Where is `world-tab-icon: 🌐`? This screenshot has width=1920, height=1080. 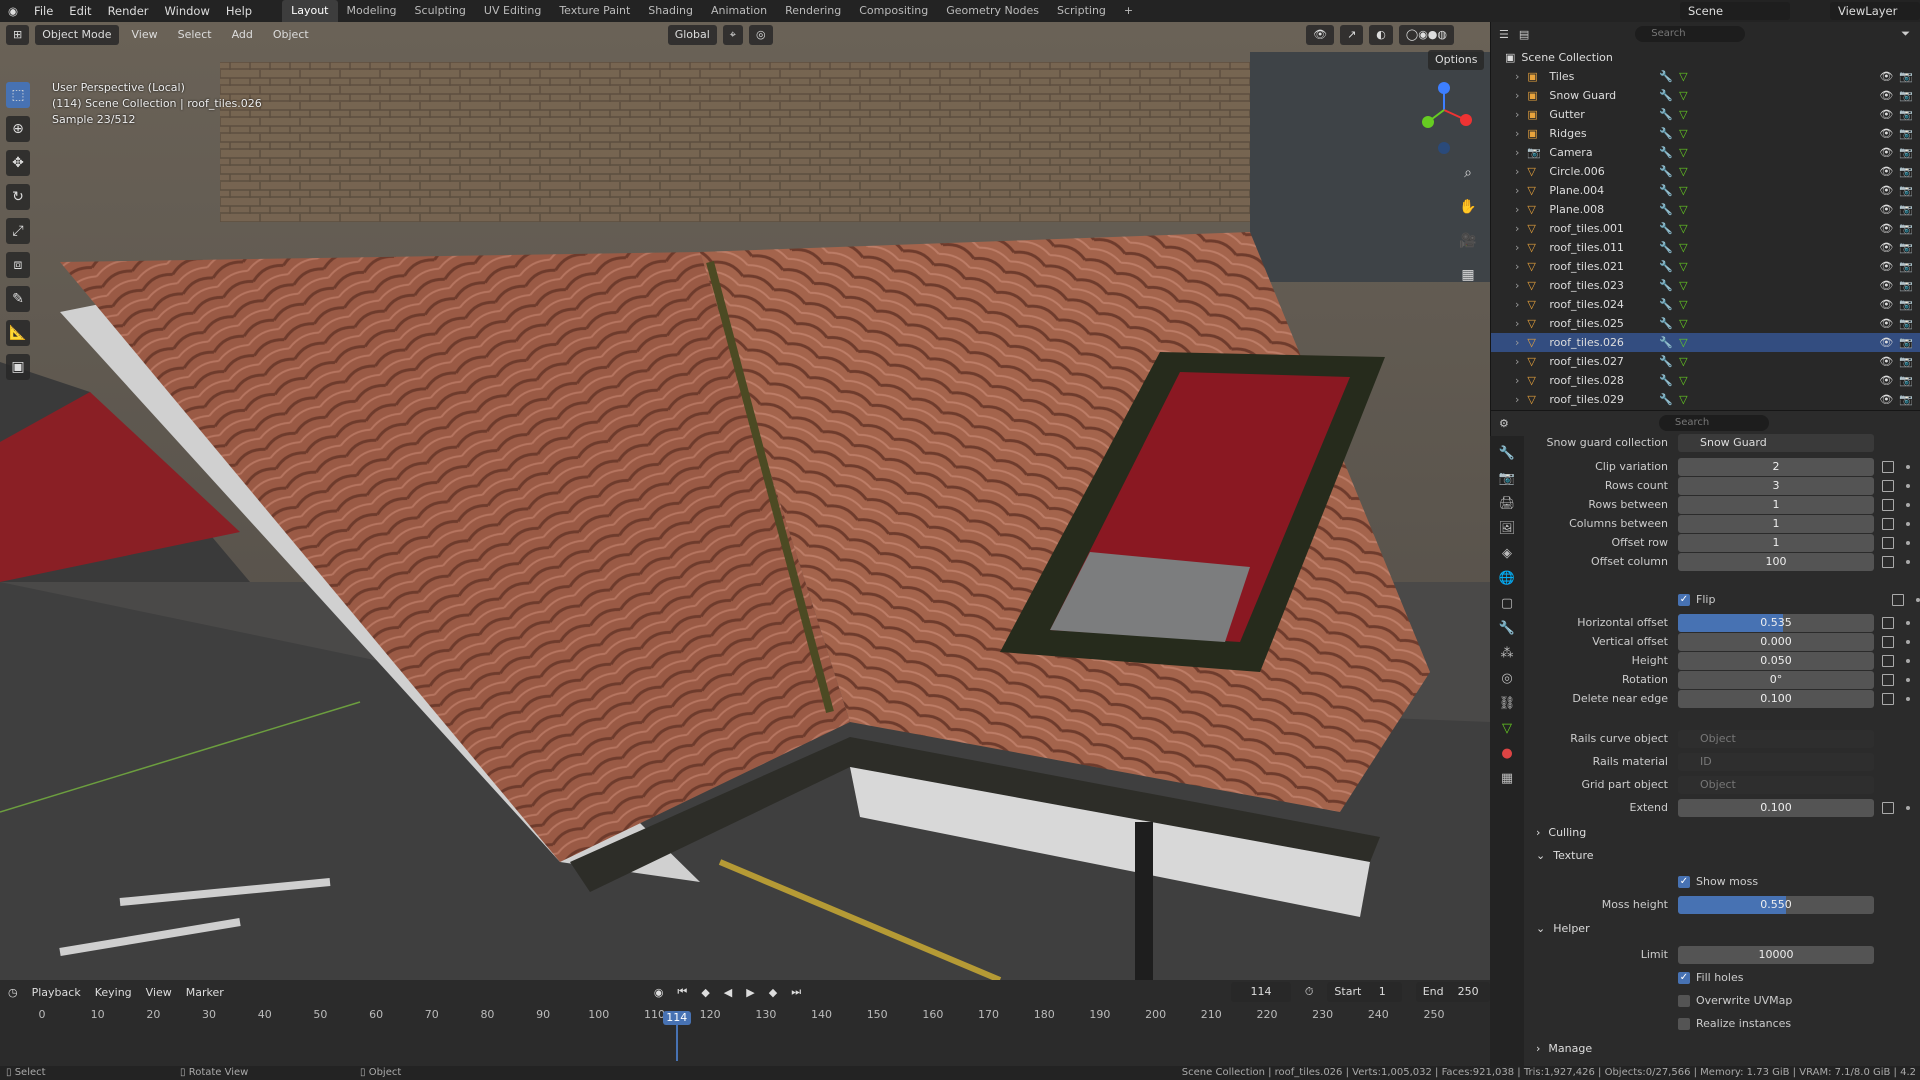
world-tab-icon: 🌐 is located at coordinates (1507, 578).